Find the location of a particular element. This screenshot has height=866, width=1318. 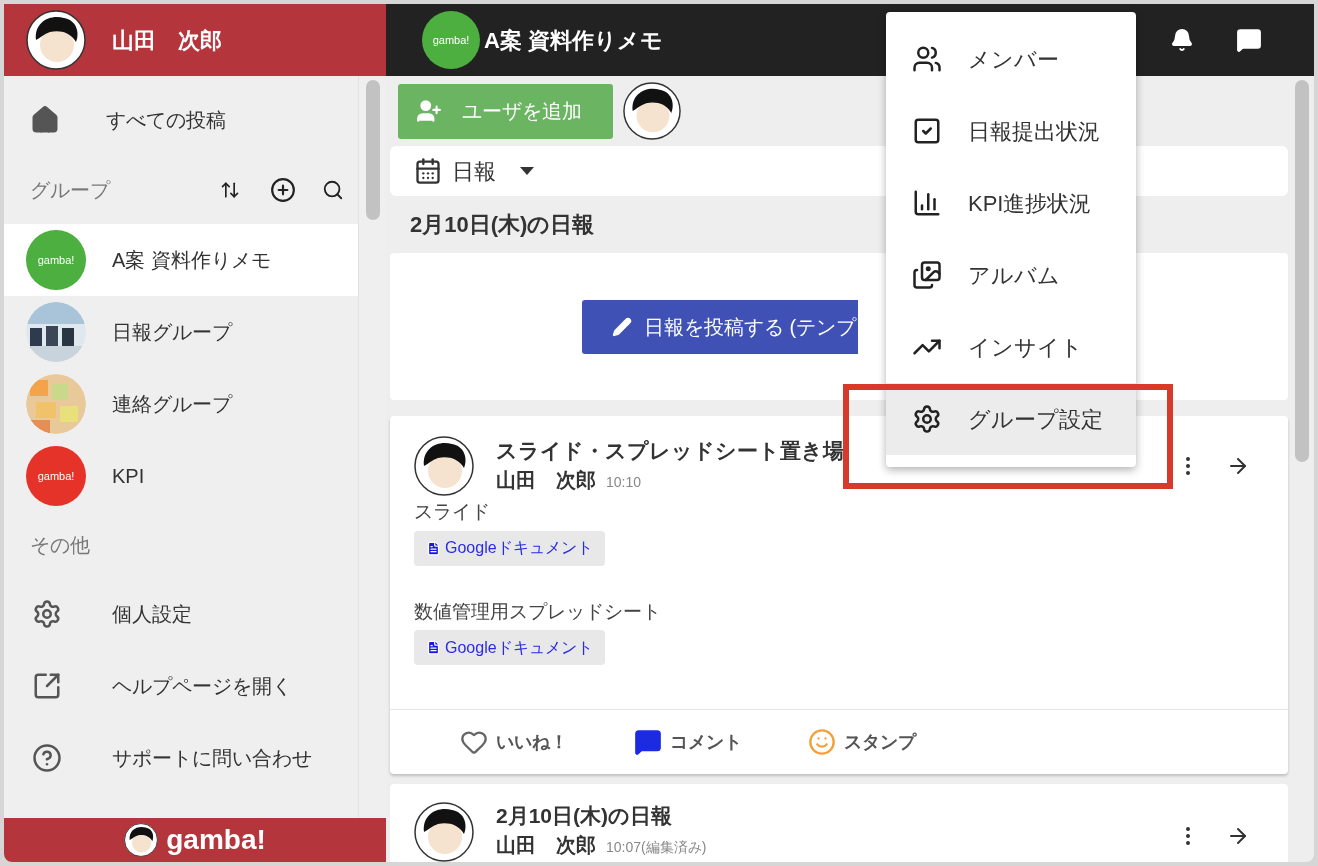

notifications-icon is located at coordinates (1182, 40).